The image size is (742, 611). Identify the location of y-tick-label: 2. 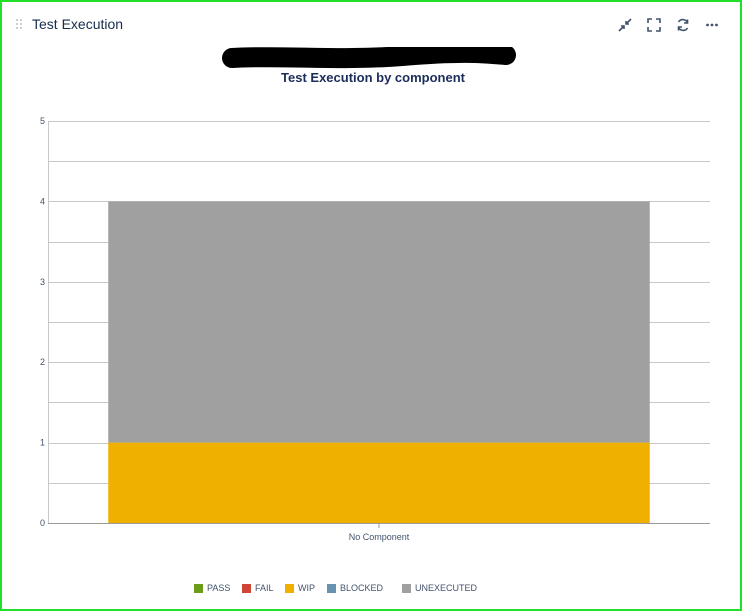
(42, 362).